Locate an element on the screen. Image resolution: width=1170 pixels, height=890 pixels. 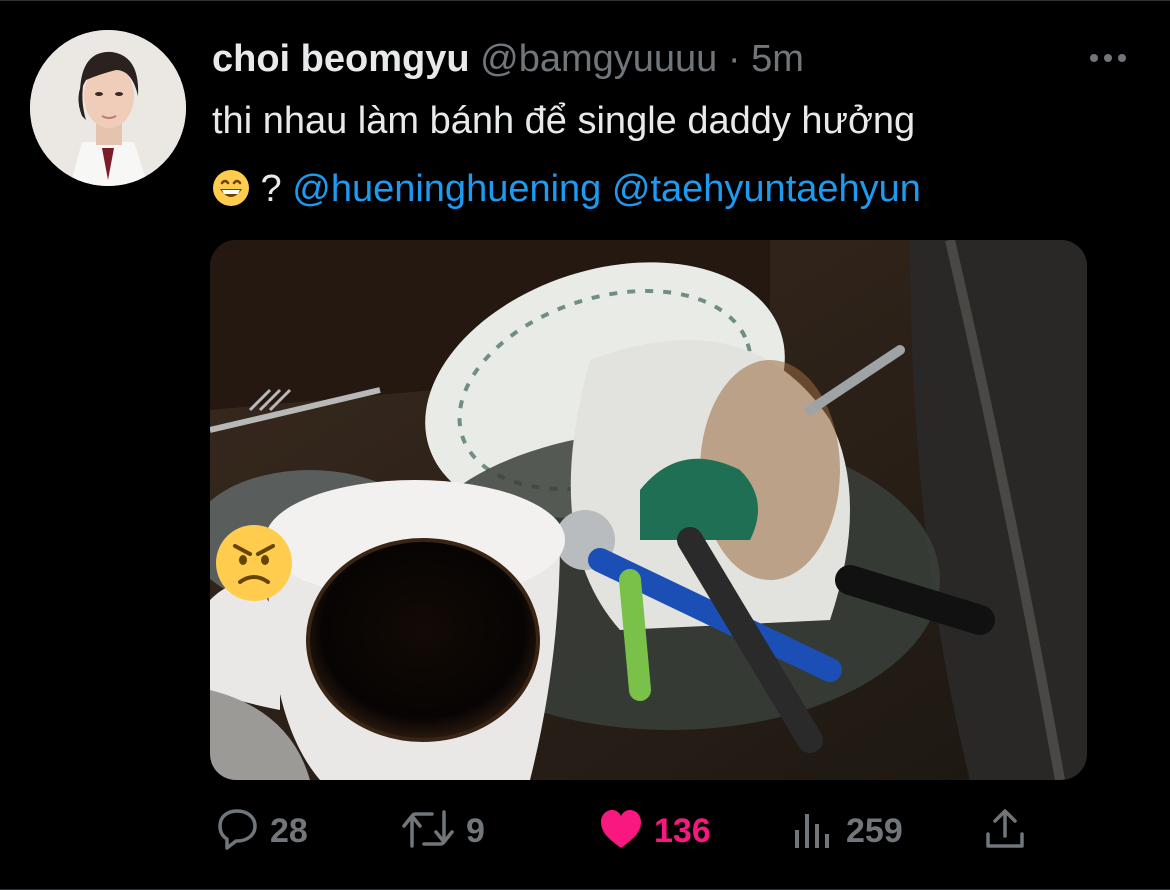
views-chart-icon is located at coordinates (813, 831).